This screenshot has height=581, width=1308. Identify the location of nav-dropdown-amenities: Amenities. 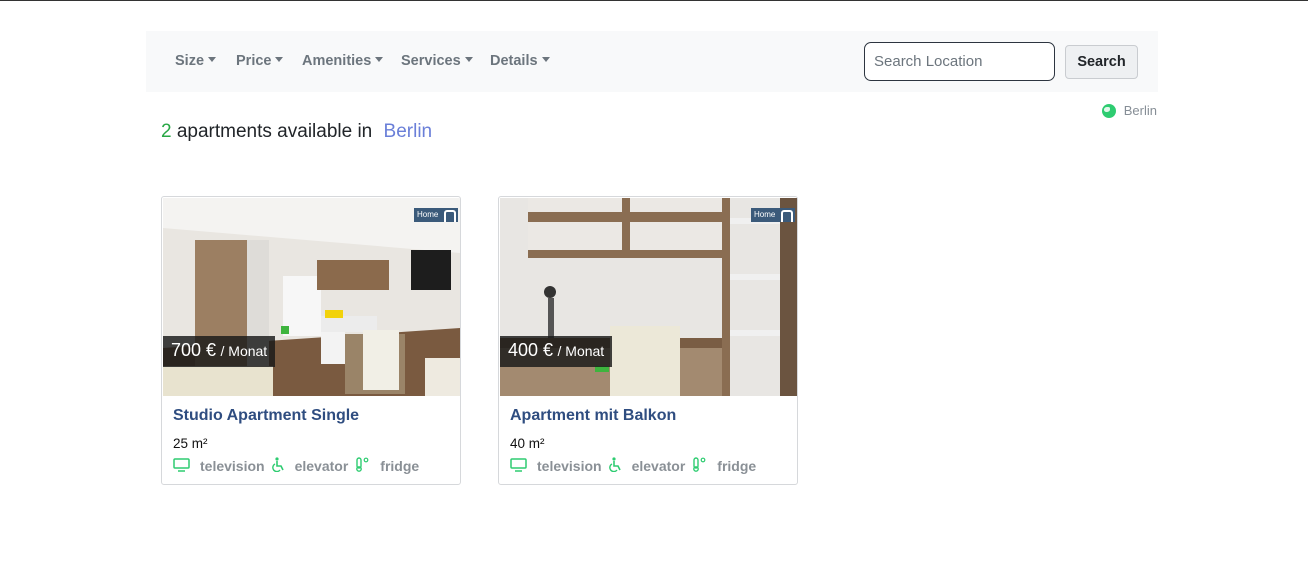
(343, 61).